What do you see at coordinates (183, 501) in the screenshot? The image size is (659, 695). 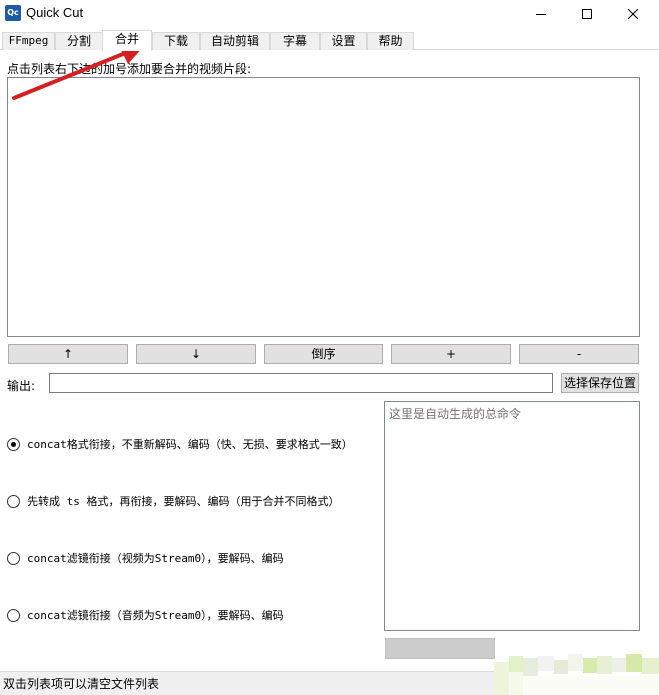 I see `option-ts-convert-label: 先转成 ts 格式，再衔接，要解码、编码（用于合并不同格式）` at bounding box center [183, 501].